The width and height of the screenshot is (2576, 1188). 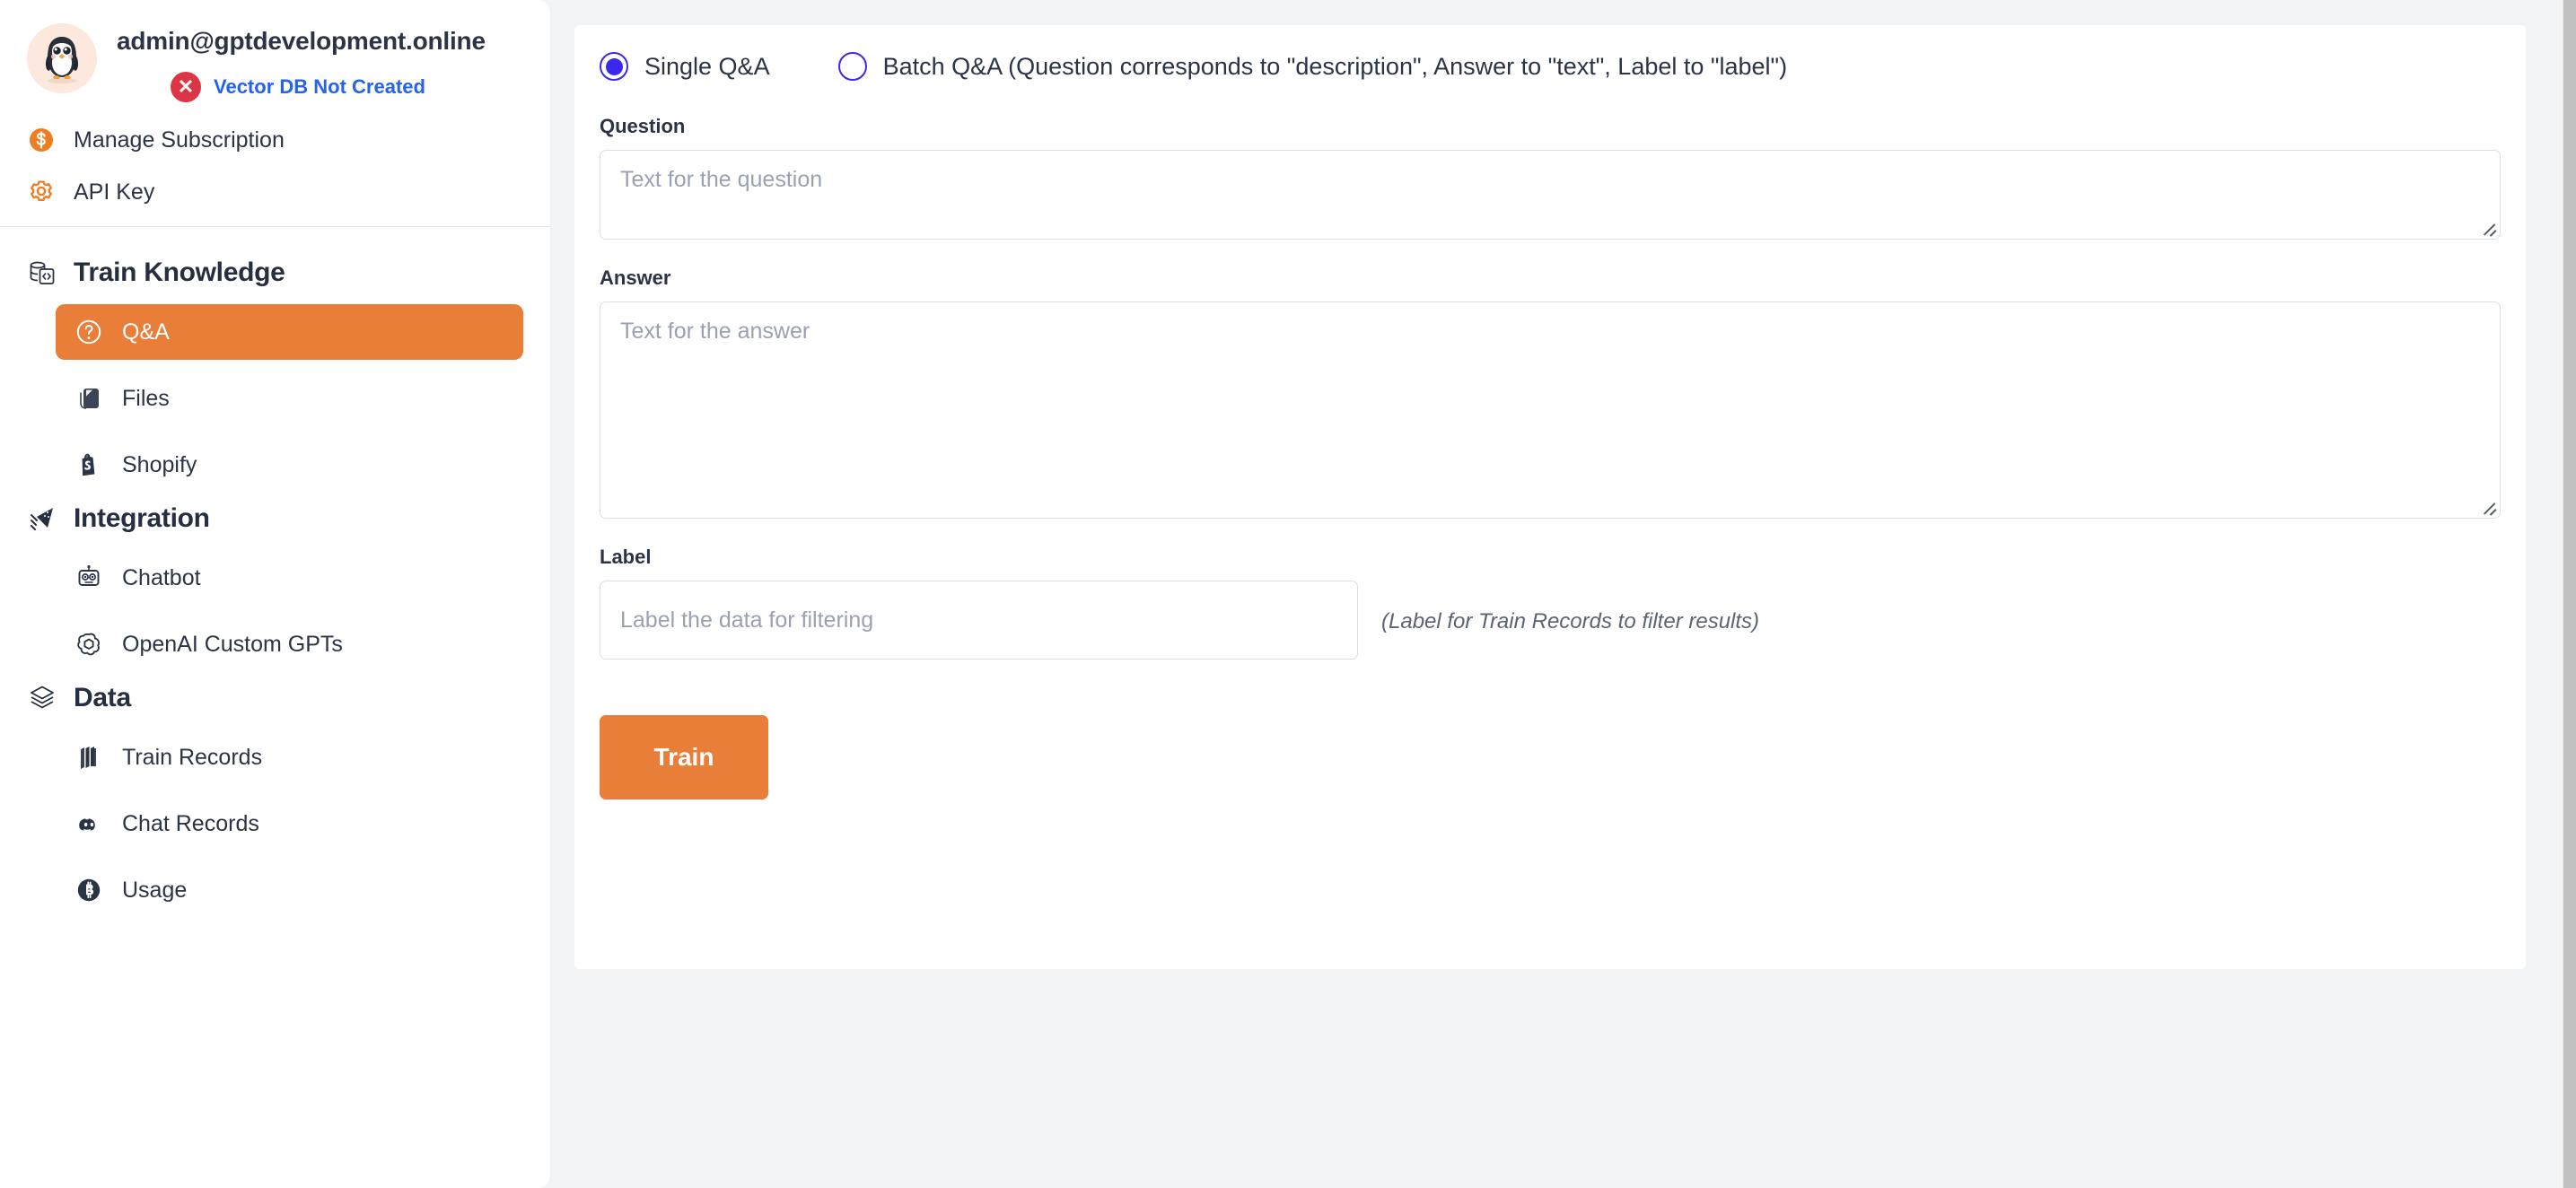 I want to click on sidebar-item-openai-custom-gpts: OpenAI Custom GPTs, so click(x=289, y=644).